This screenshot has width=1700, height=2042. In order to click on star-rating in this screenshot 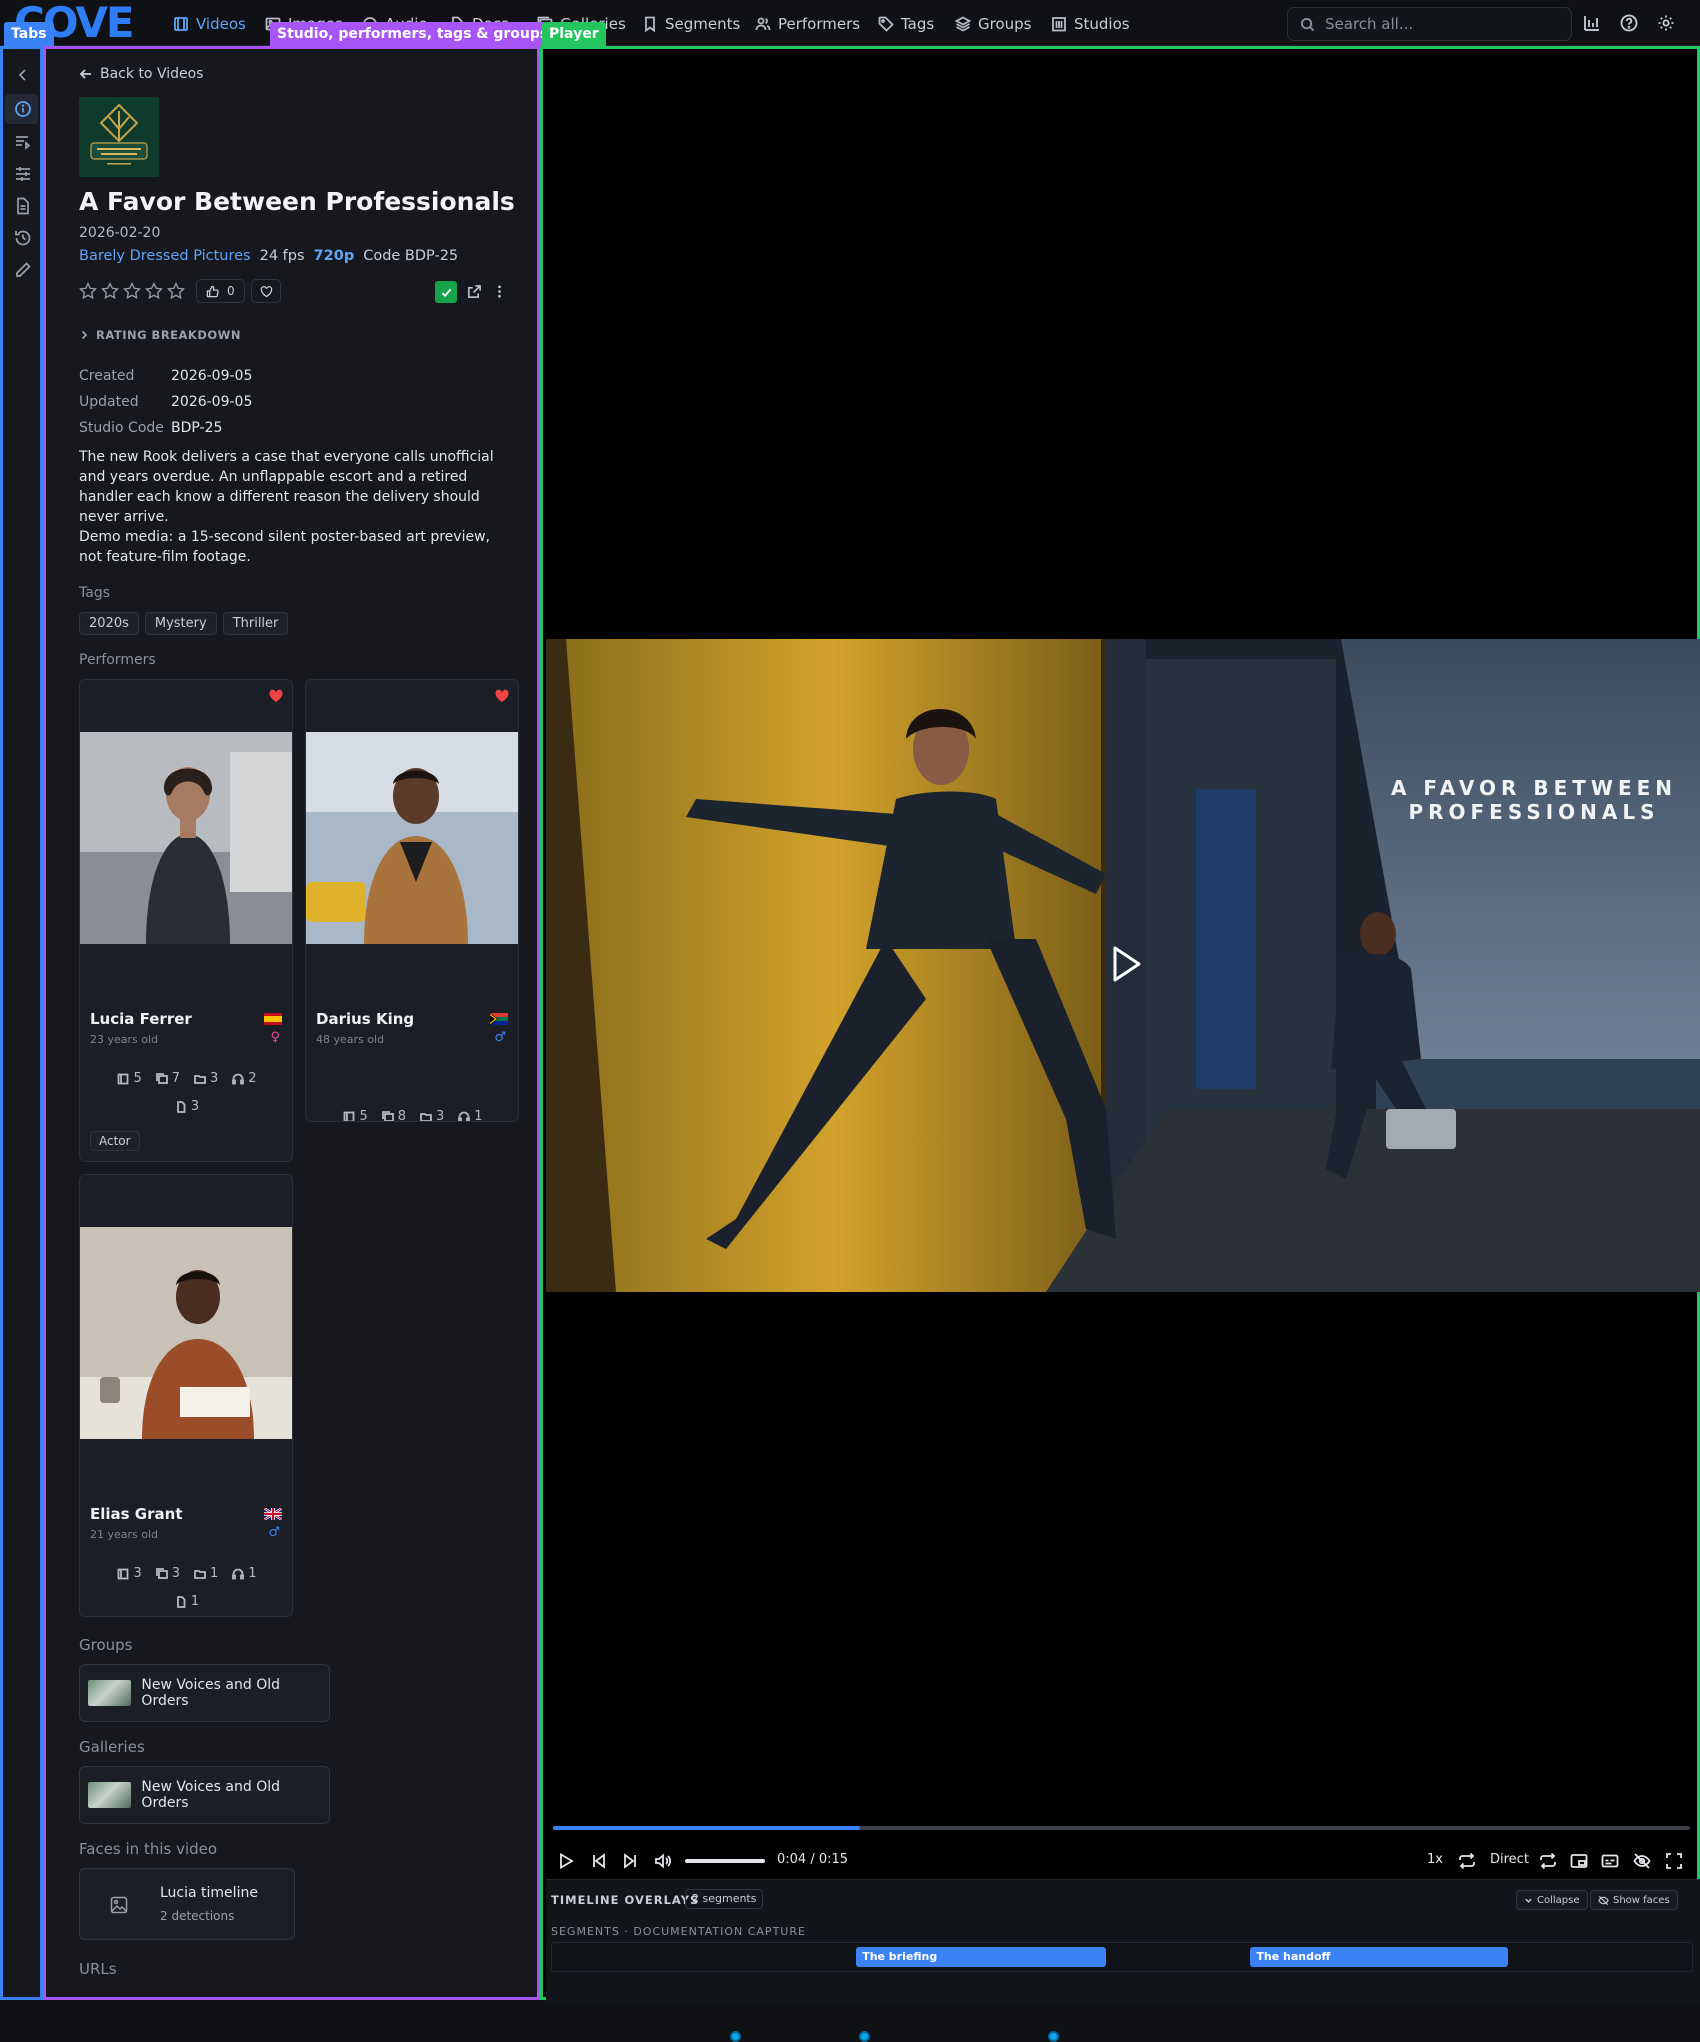, I will do `click(132, 291)`.